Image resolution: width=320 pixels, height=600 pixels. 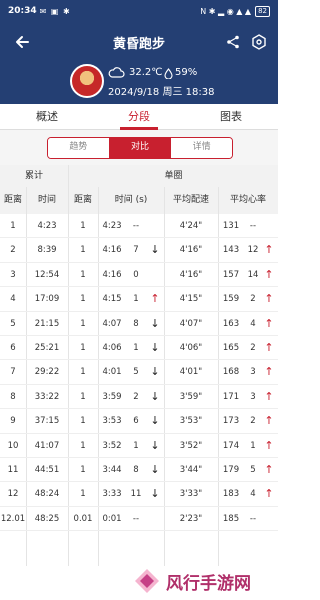 What do you see at coordinates (47, 250) in the screenshot?
I see `cell-cum-time: 8:39` at bounding box center [47, 250].